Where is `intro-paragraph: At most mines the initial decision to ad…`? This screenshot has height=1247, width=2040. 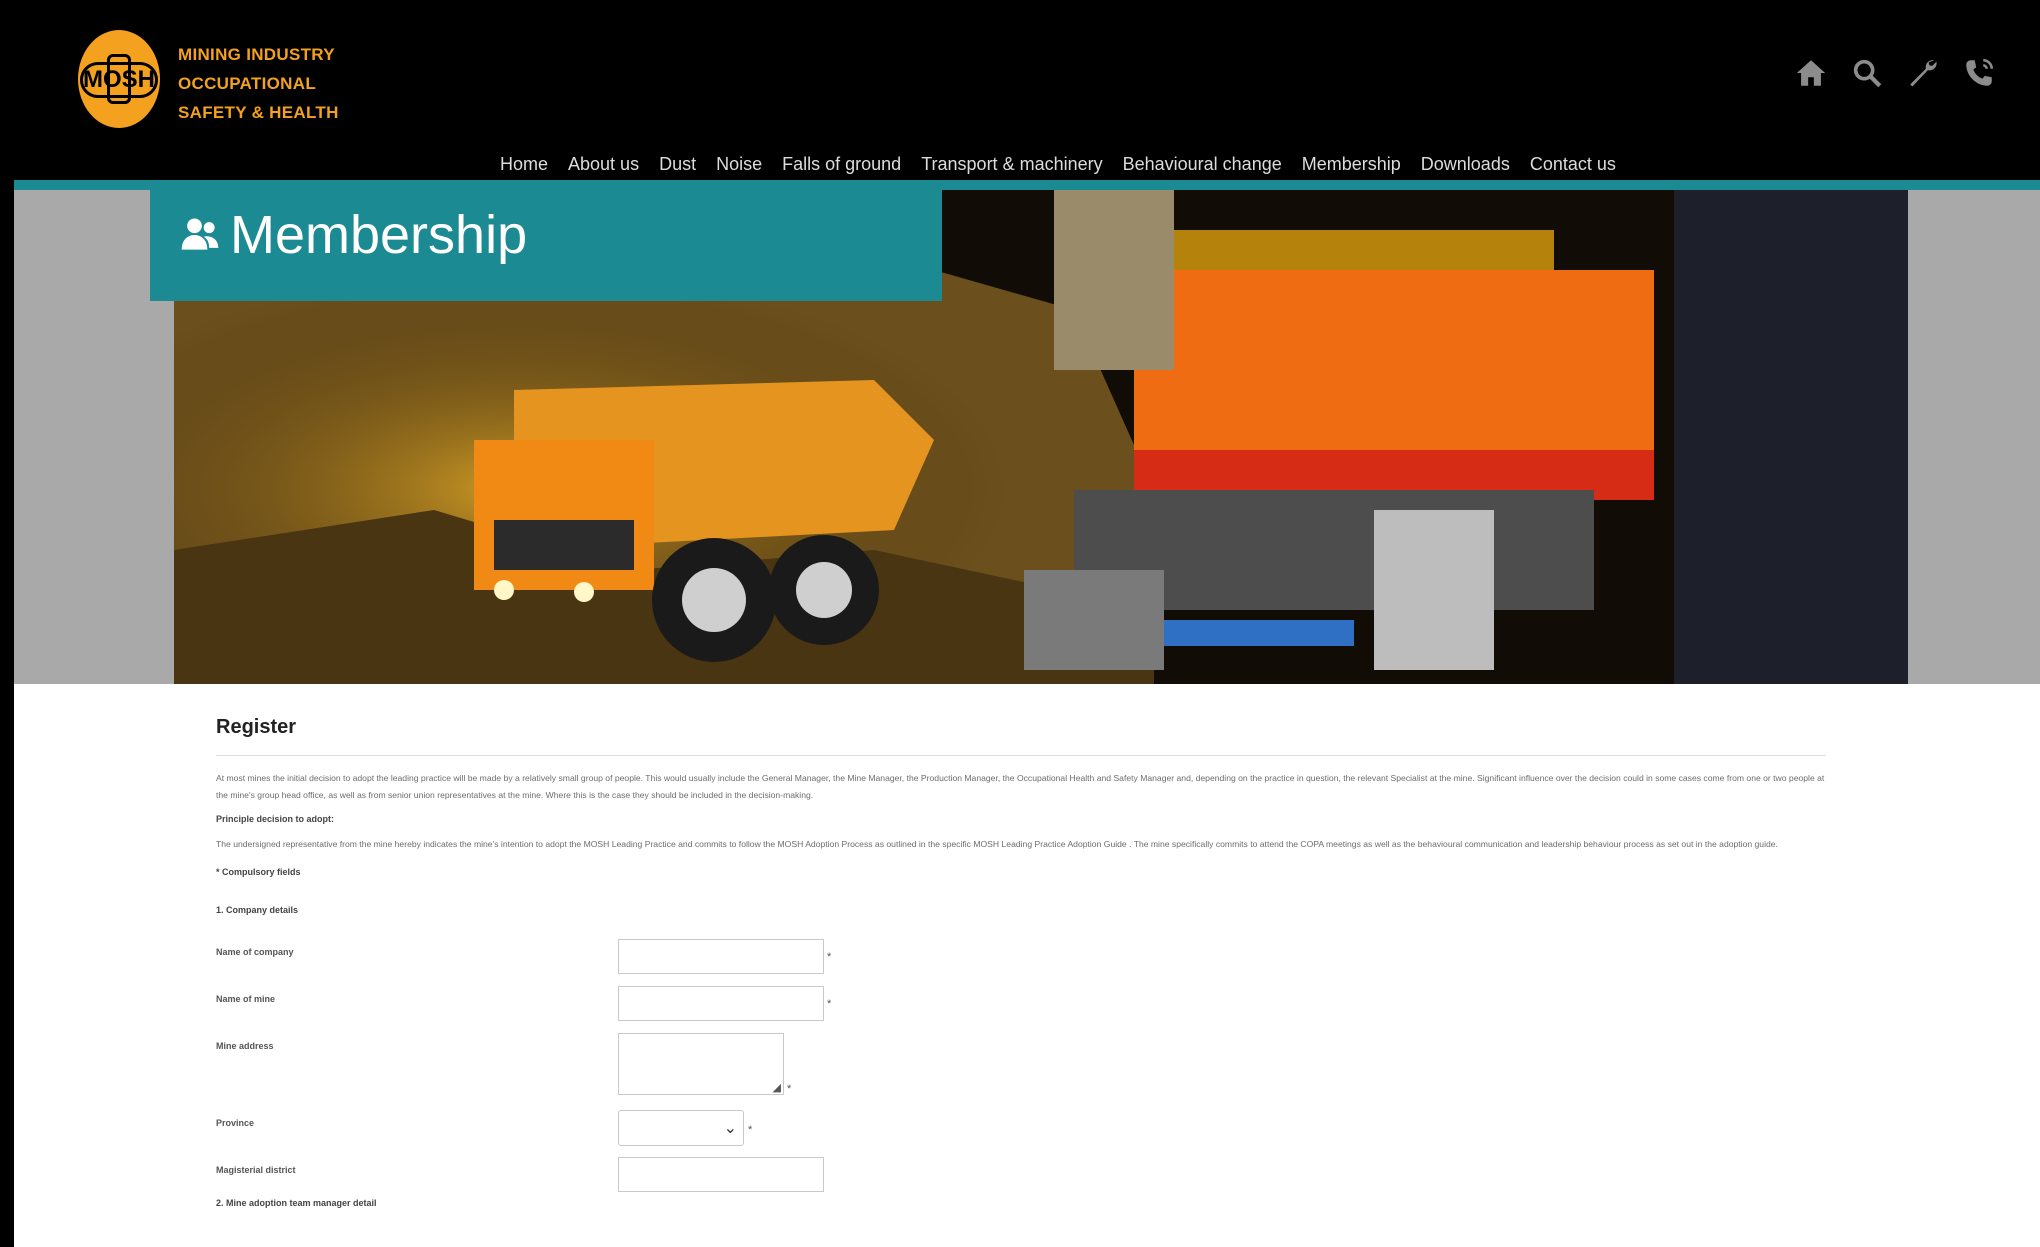 intro-paragraph: At most mines the initial decision to ad… is located at coordinates (1020, 786).